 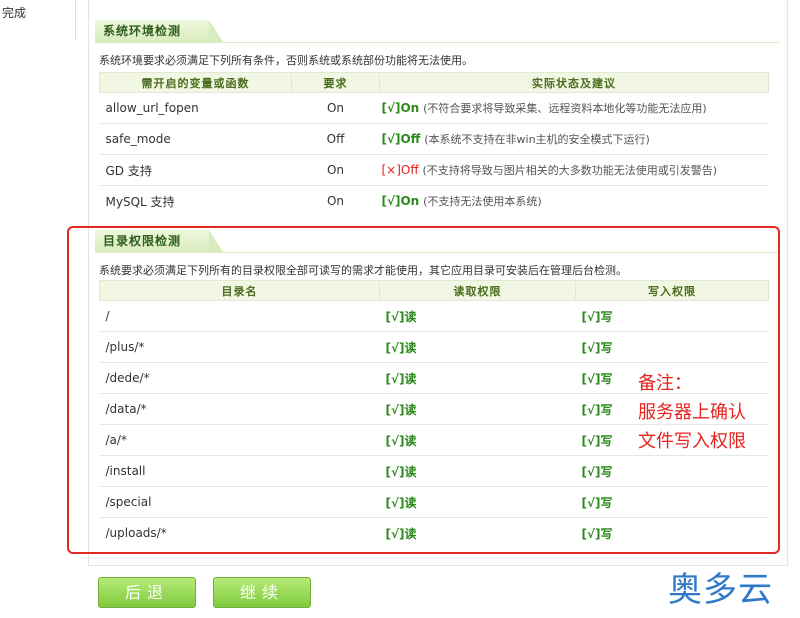 I want to click on env-row-name: GD 支持, so click(x=195, y=170).